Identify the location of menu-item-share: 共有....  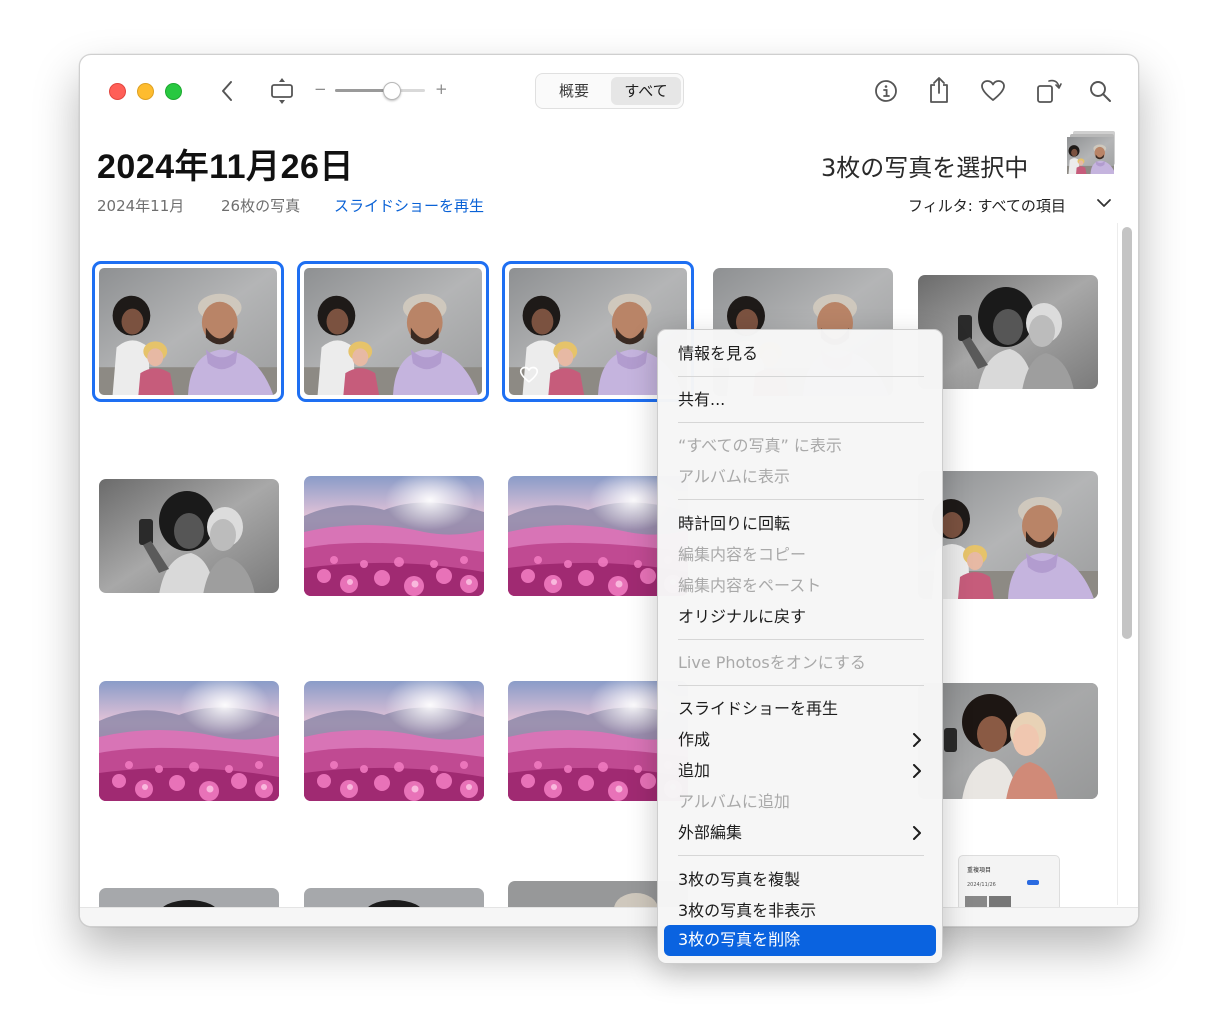
(701, 400).